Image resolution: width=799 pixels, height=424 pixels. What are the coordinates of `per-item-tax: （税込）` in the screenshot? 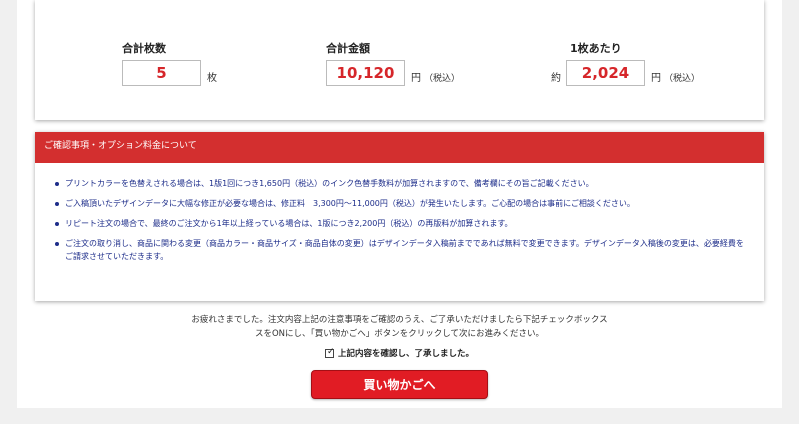 It's located at (682, 79).